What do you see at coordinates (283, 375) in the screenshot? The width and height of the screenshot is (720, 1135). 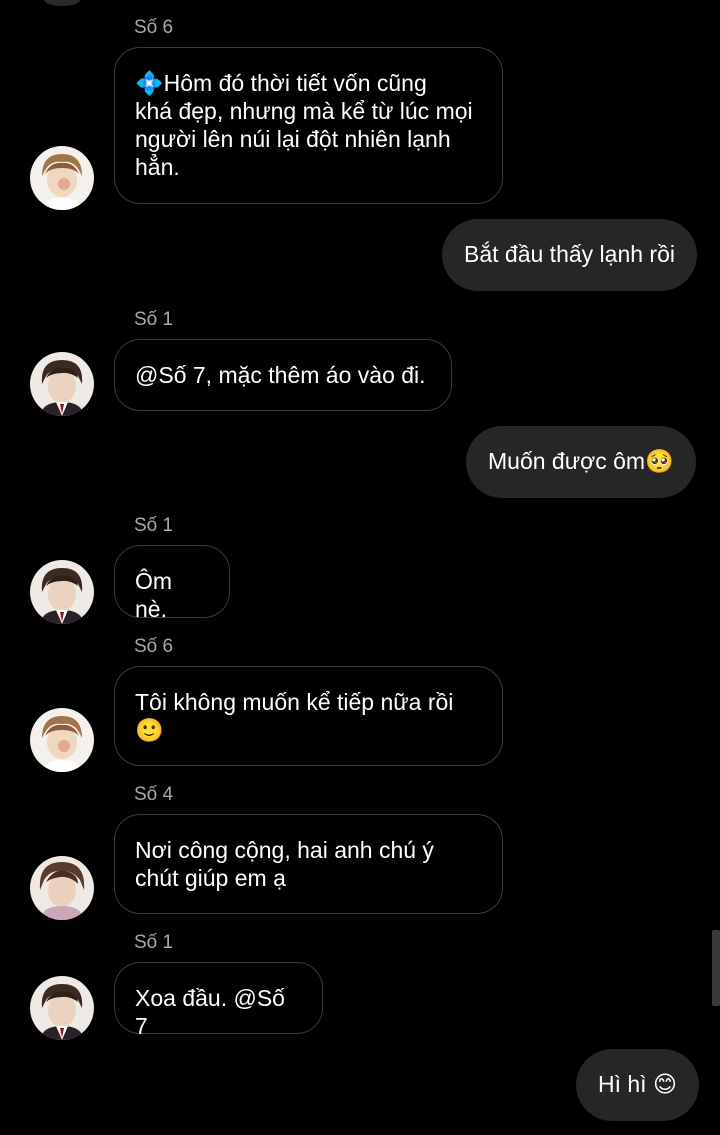 I see `message-bubble-received: @Số 7, mặc thêm áo vào đi.` at bounding box center [283, 375].